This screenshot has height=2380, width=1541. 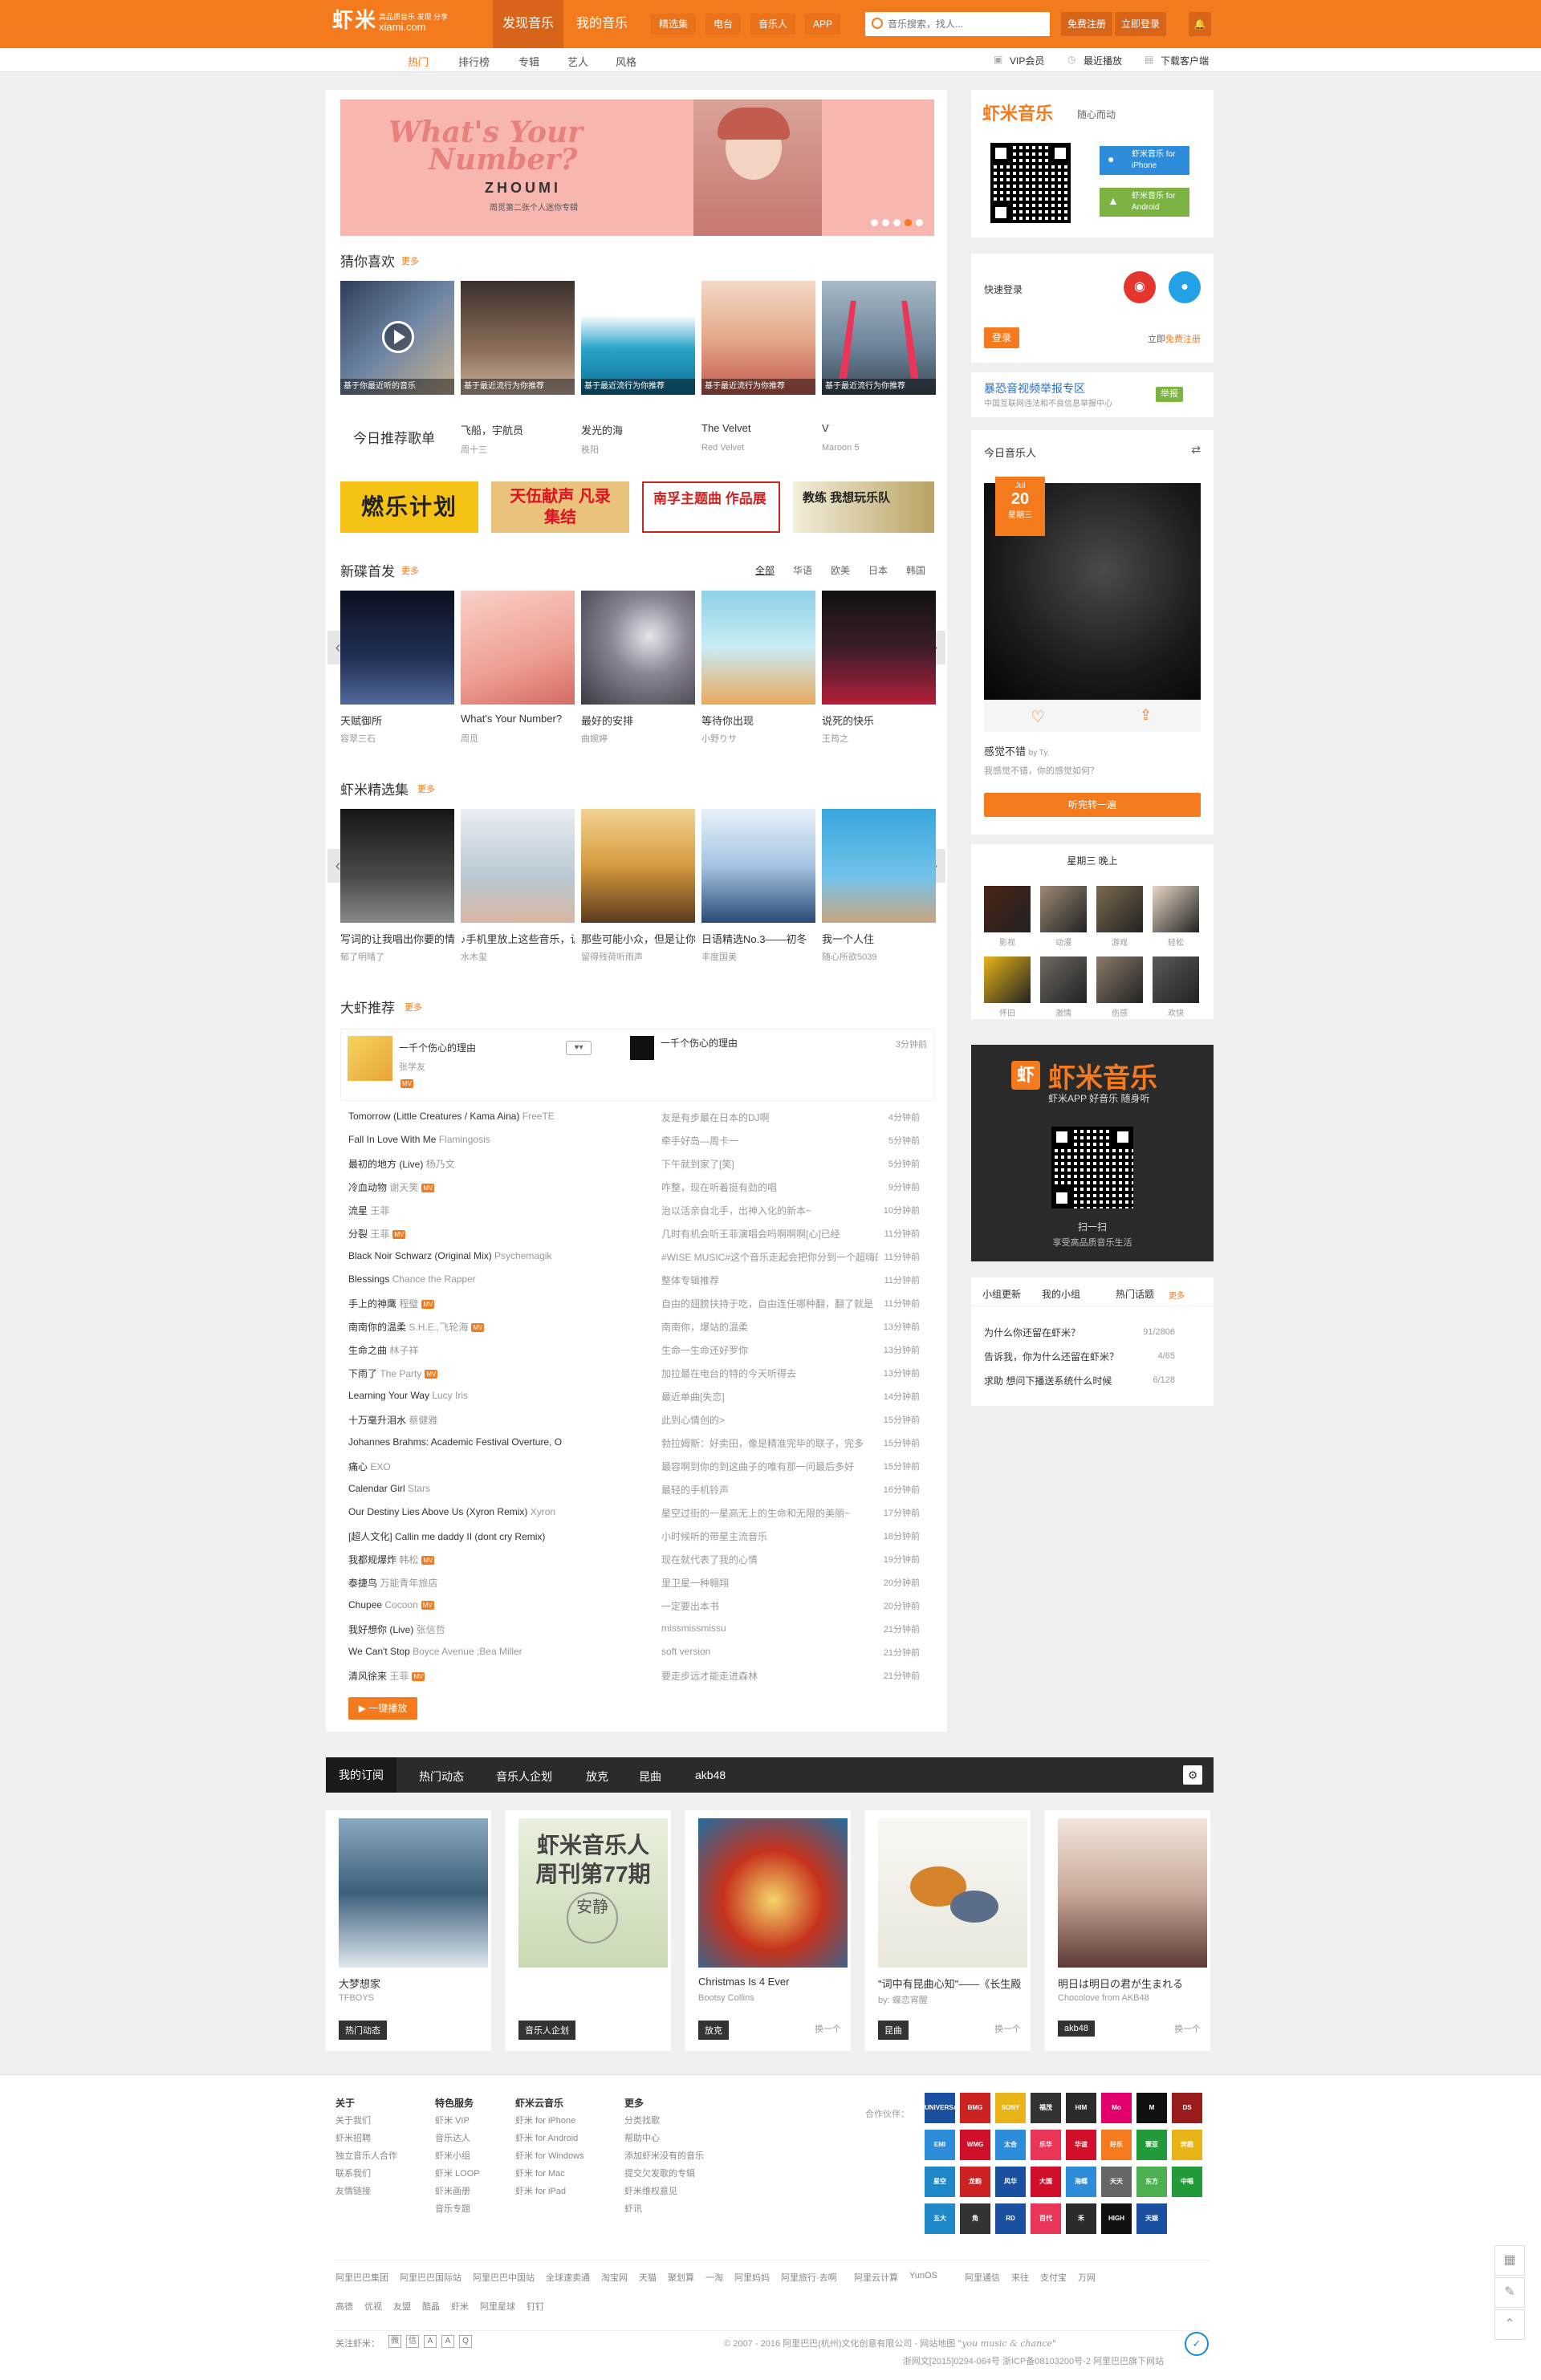 What do you see at coordinates (1196, 450) in the screenshot?
I see `shuffle-icon: ⇄` at bounding box center [1196, 450].